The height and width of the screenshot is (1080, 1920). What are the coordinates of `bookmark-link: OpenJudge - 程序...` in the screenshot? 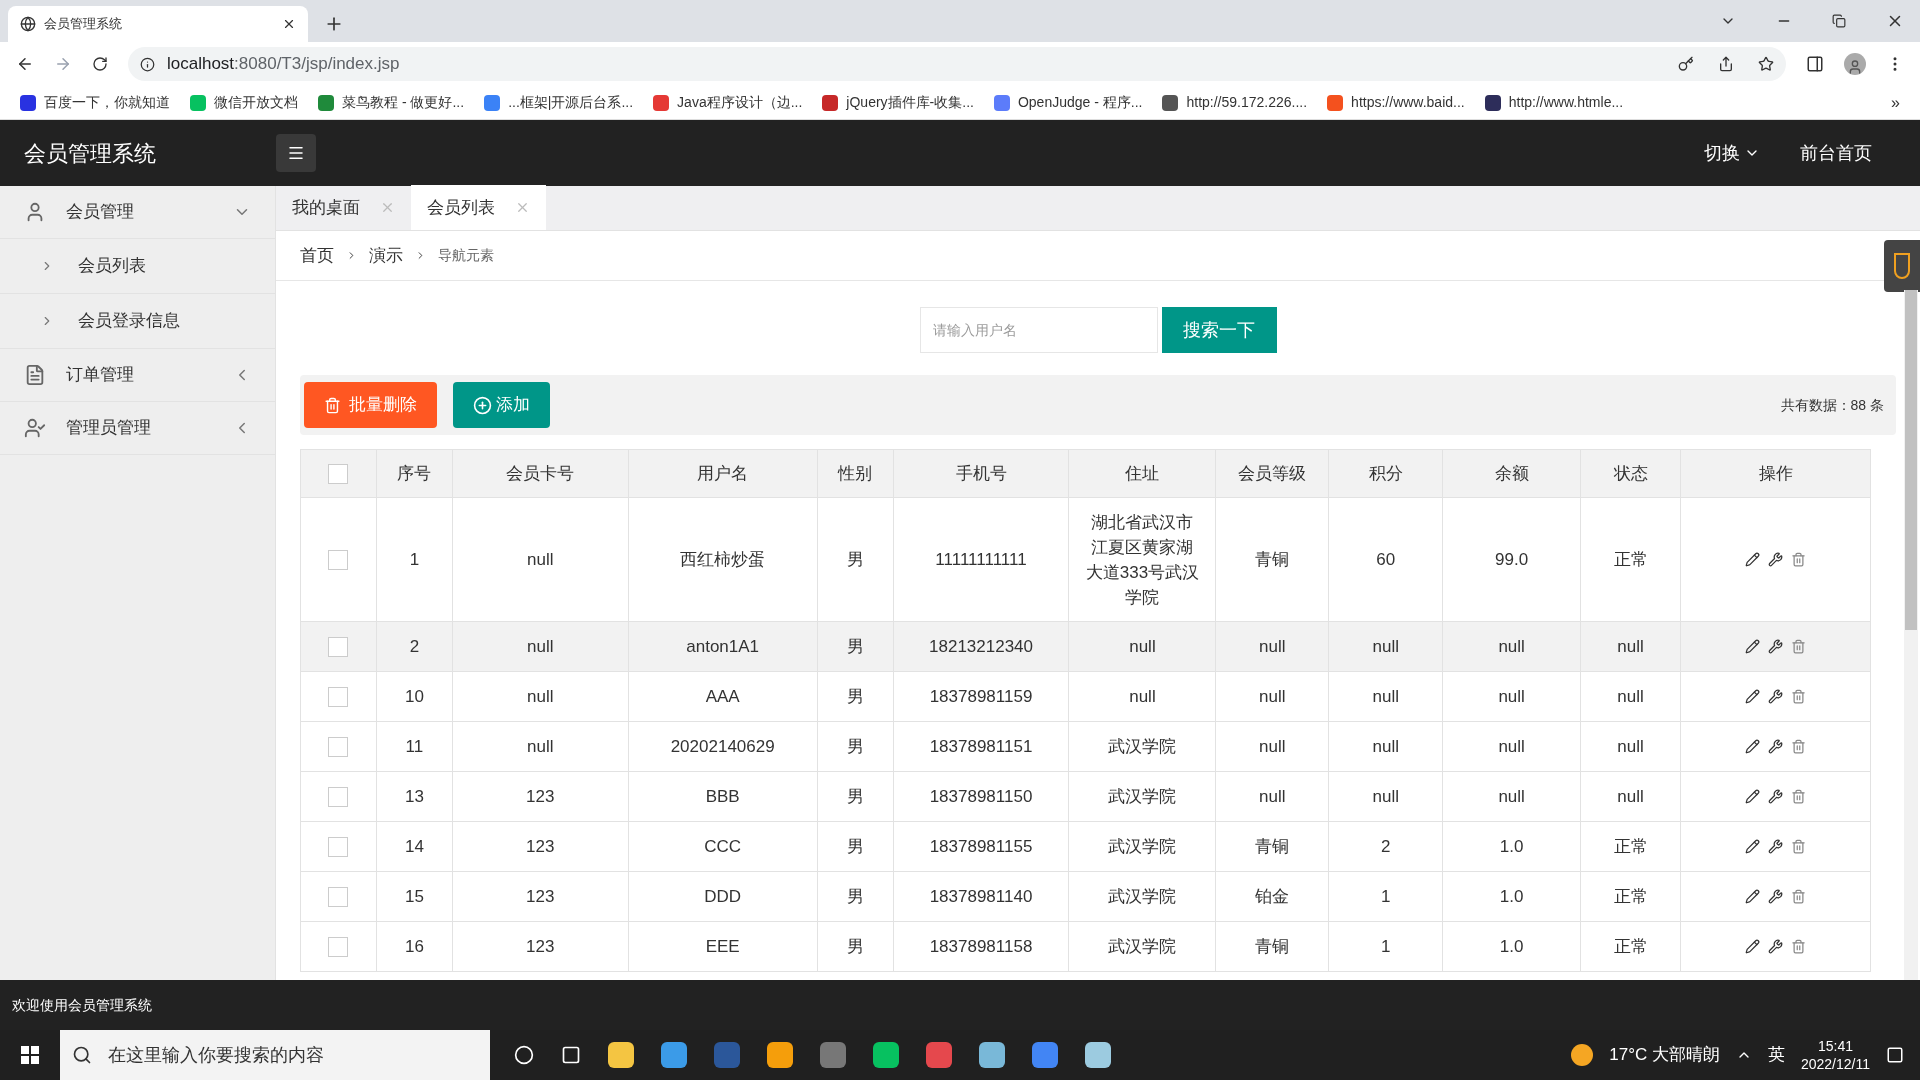 It's located at (1068, 102).